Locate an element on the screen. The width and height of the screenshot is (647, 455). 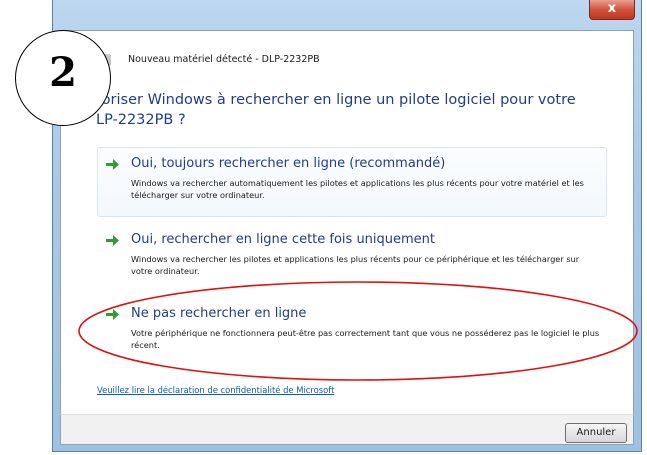
cancel-button: Annuler is located at coordinates (596, 433).